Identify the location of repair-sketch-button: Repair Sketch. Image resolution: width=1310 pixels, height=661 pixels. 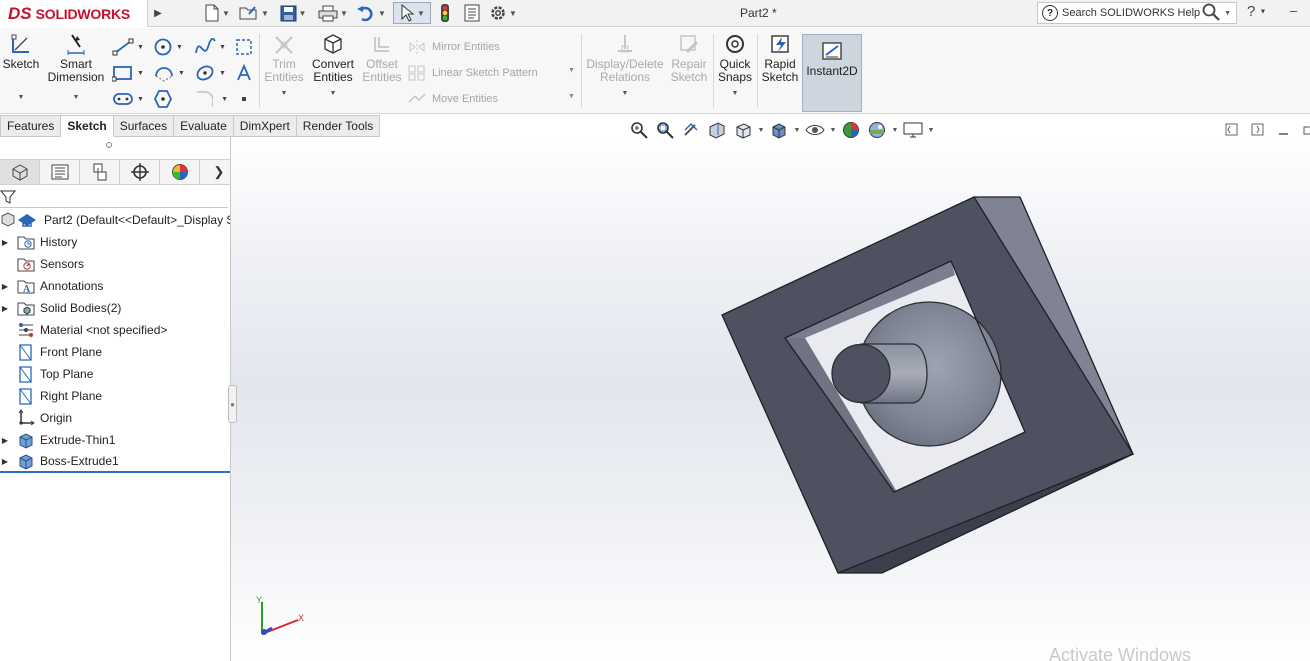
(689, 58).